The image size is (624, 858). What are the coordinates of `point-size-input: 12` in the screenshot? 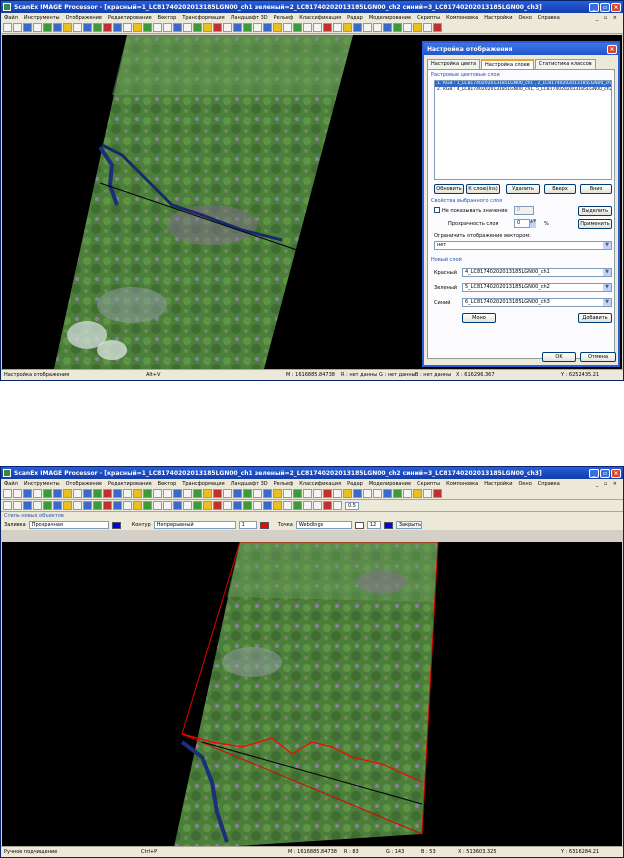 It's located at (373, 525).